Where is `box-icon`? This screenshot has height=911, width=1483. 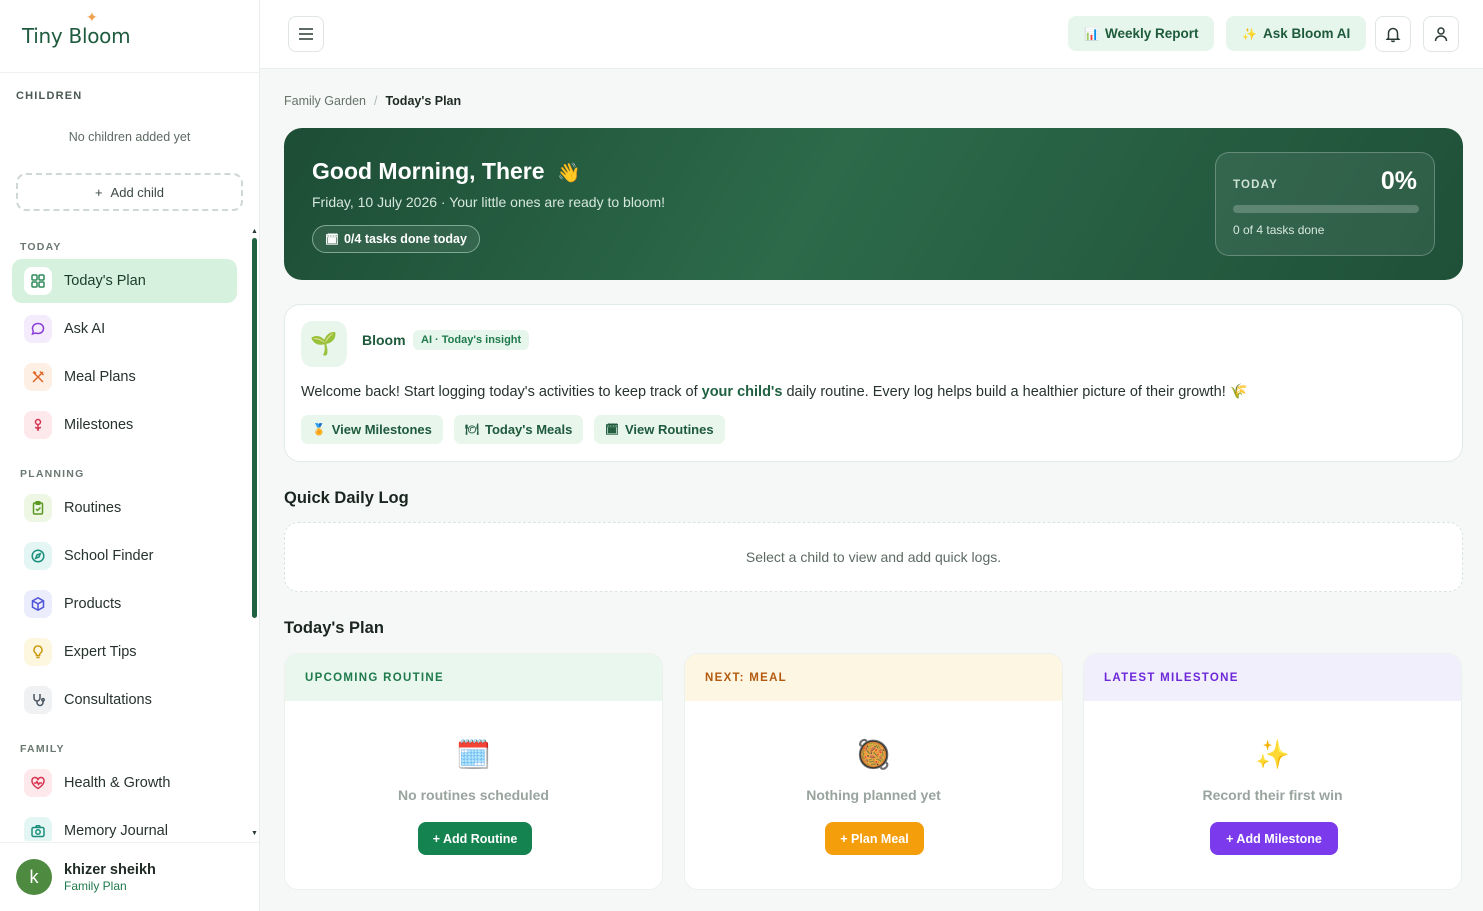 box-icon is located at coordinates (38, 604).